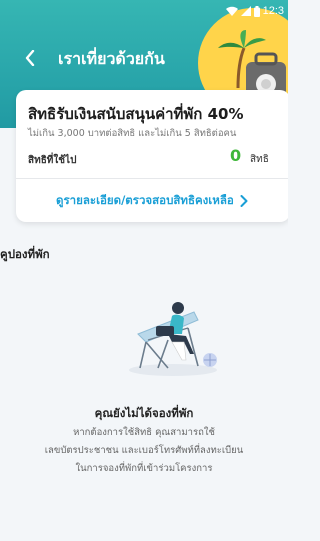 The width and height of the screenshot is (320, 541). What do you see at coordinates (231, 11) in the screenshot?
I see `wifi-icon` at bounding box center [231, 11].